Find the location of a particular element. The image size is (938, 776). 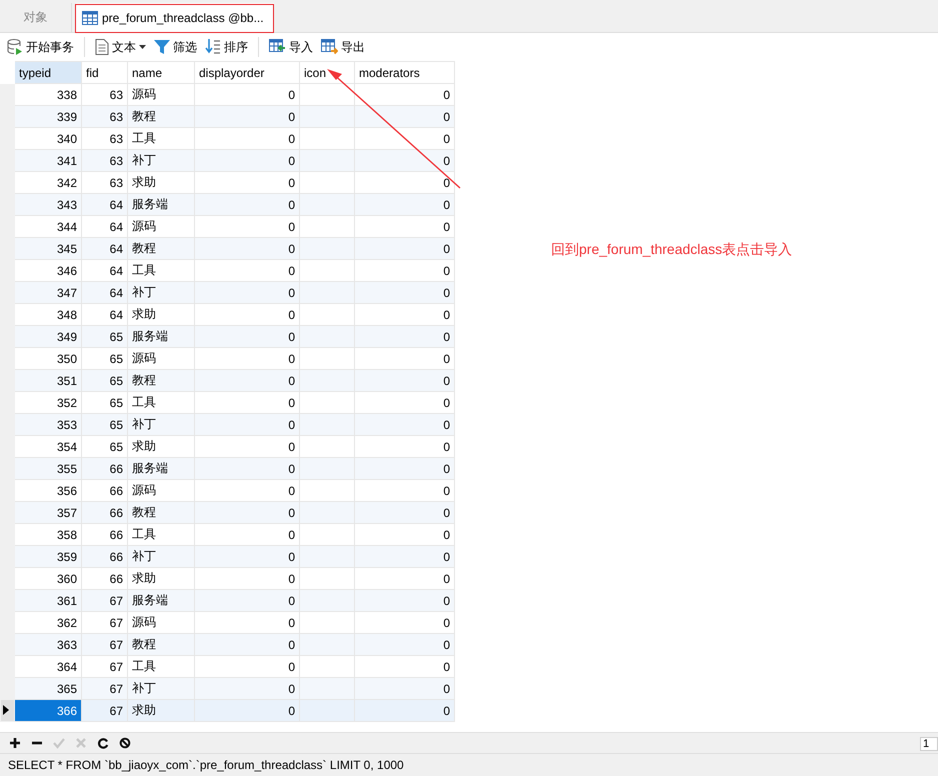

table-cell: 347 is located at coordinates (48, 293).